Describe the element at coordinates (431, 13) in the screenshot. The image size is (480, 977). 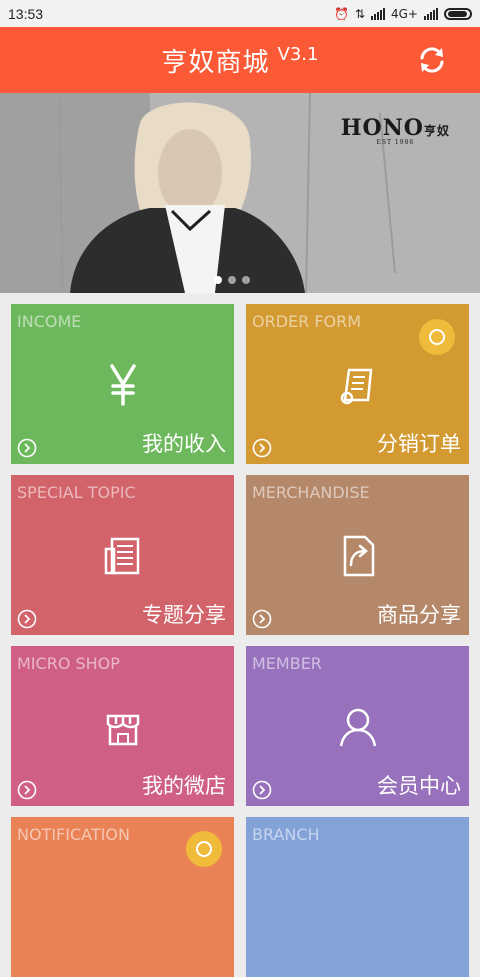
I see `signal-2-icon` at that location.